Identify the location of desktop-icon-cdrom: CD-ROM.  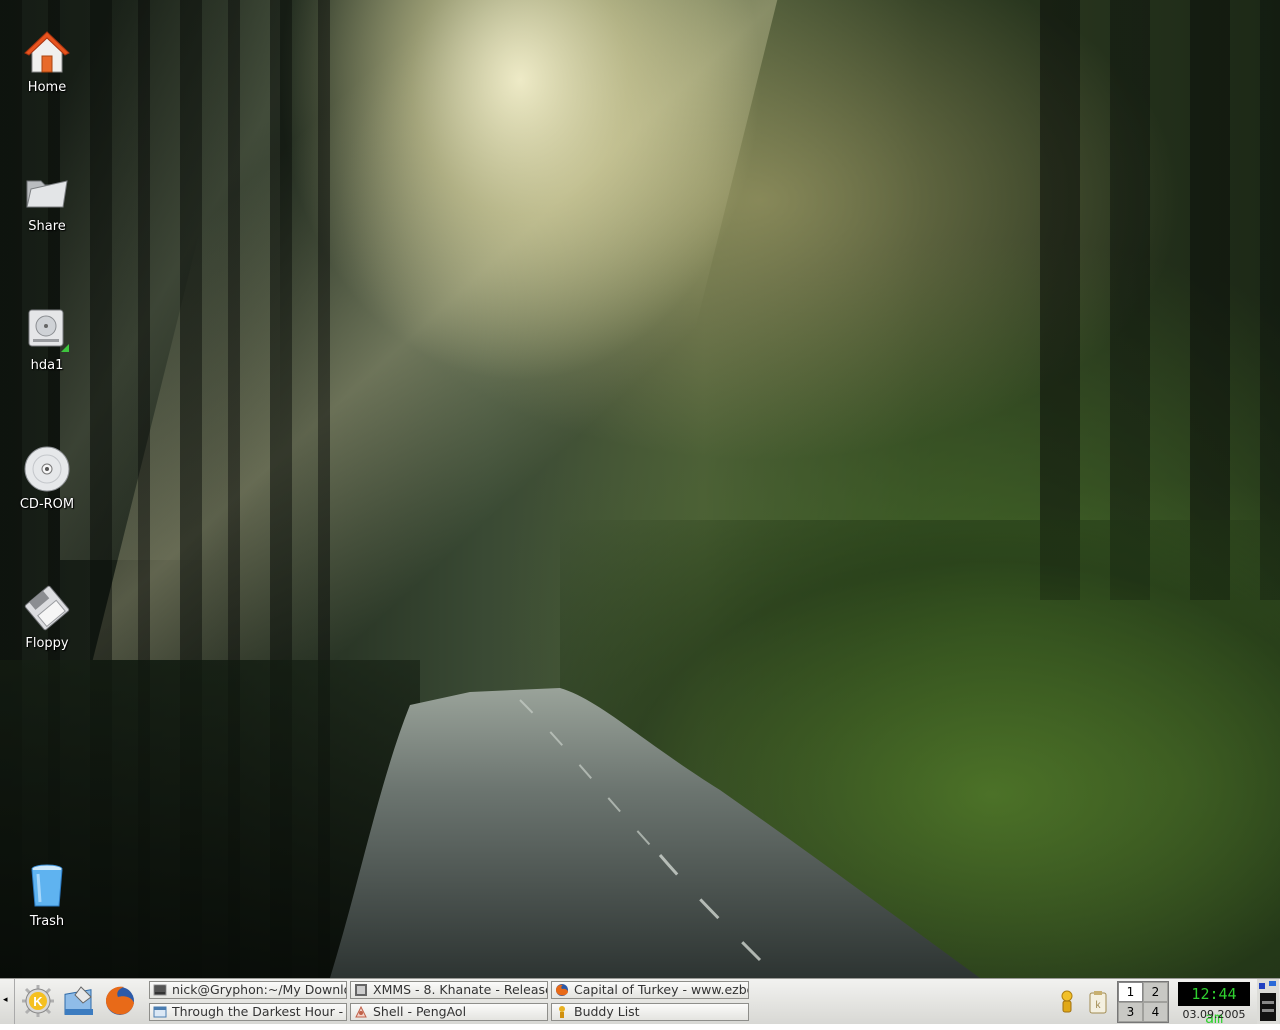
(47, 478).